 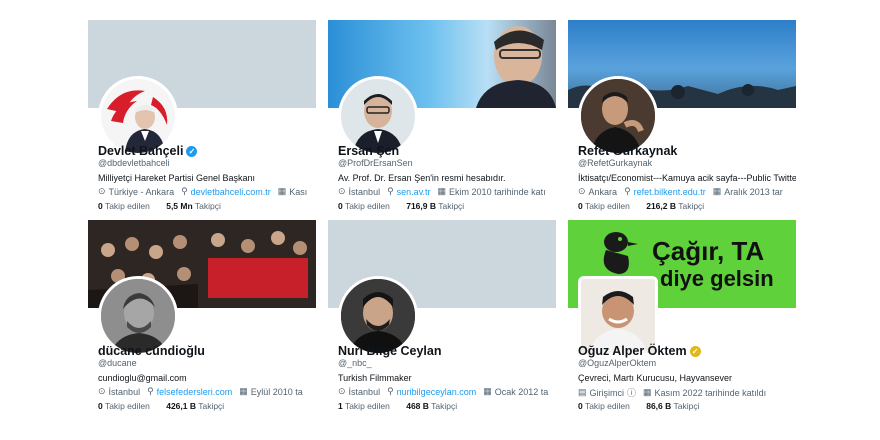 I want to click on profile-handle: @ProfDrErsanSen, so click(x=375, y=163).